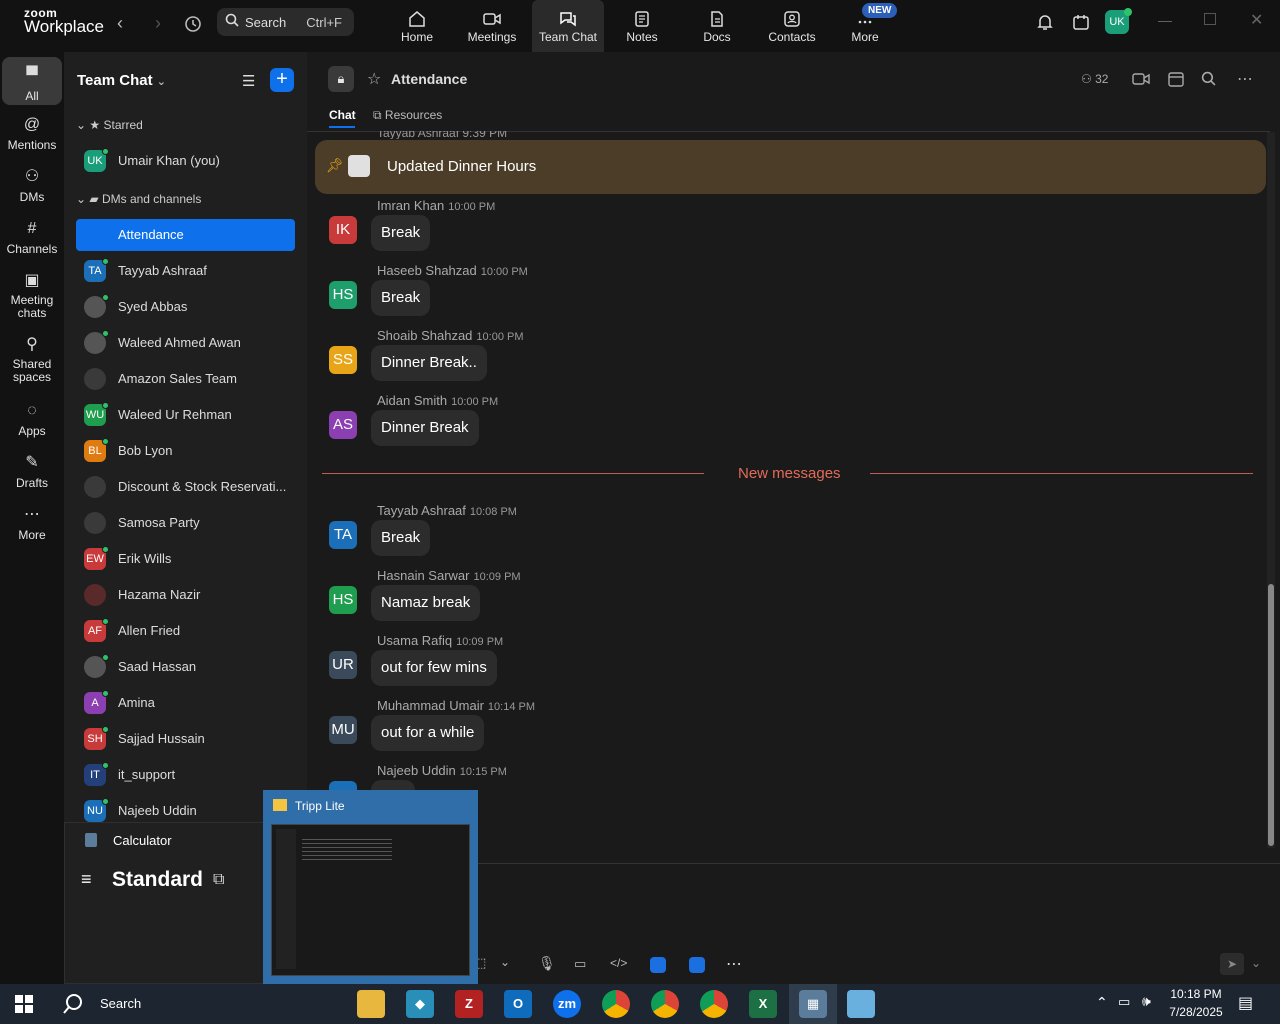 The height and width of the screenshot is (1024, 1280). I want to click on avatar: TA, so click(343, 535).